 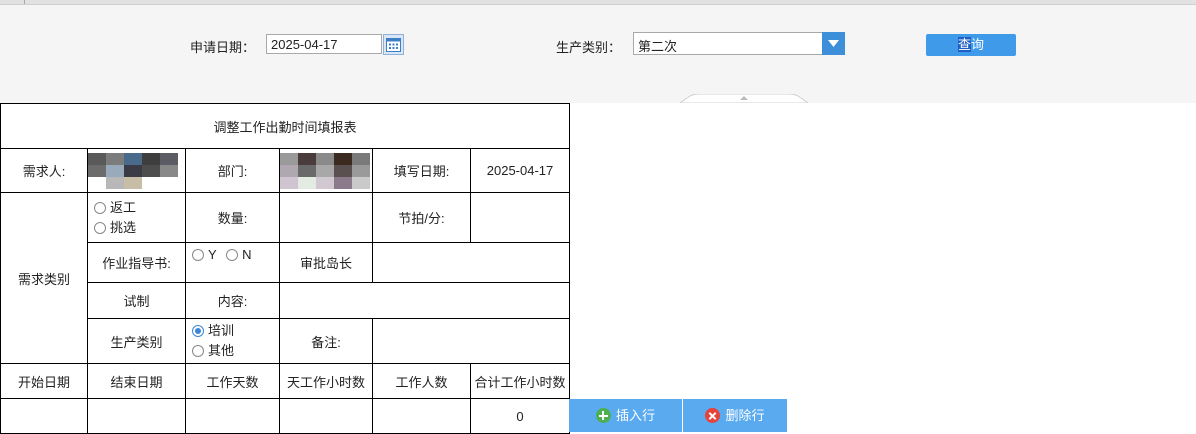 I want to click on requester-field, so click(x=136, y=170).